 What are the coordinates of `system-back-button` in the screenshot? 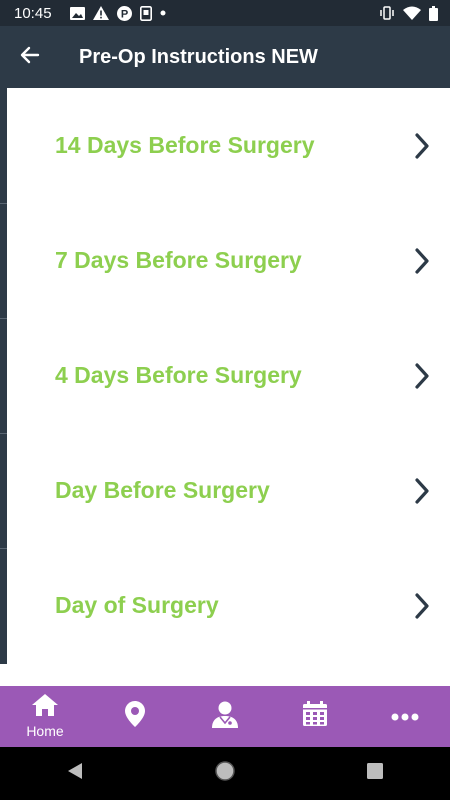 It's located at (75, 773).